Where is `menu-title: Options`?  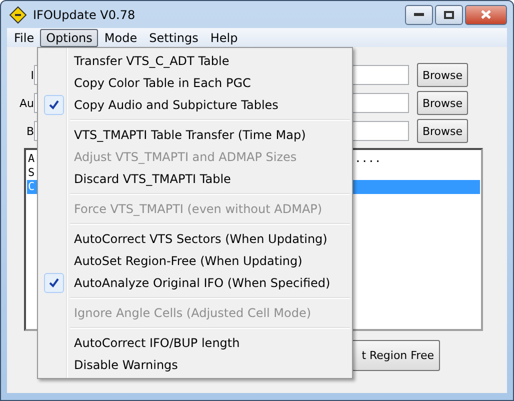 menu-title: Options is located at coordinates (69, 37).